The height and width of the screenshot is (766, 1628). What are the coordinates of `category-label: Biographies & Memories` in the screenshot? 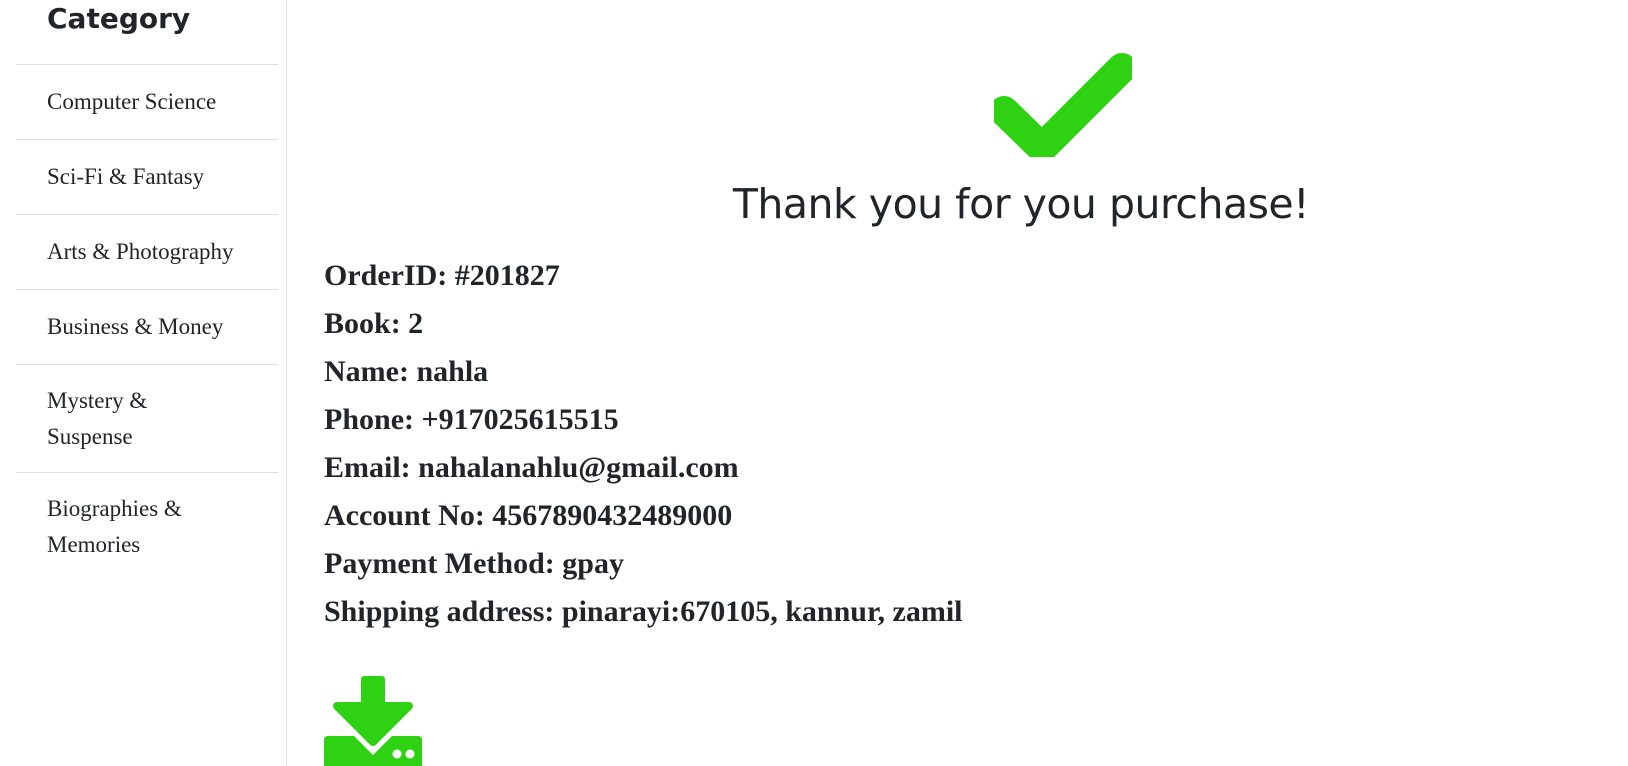 It's located at (114, 526).